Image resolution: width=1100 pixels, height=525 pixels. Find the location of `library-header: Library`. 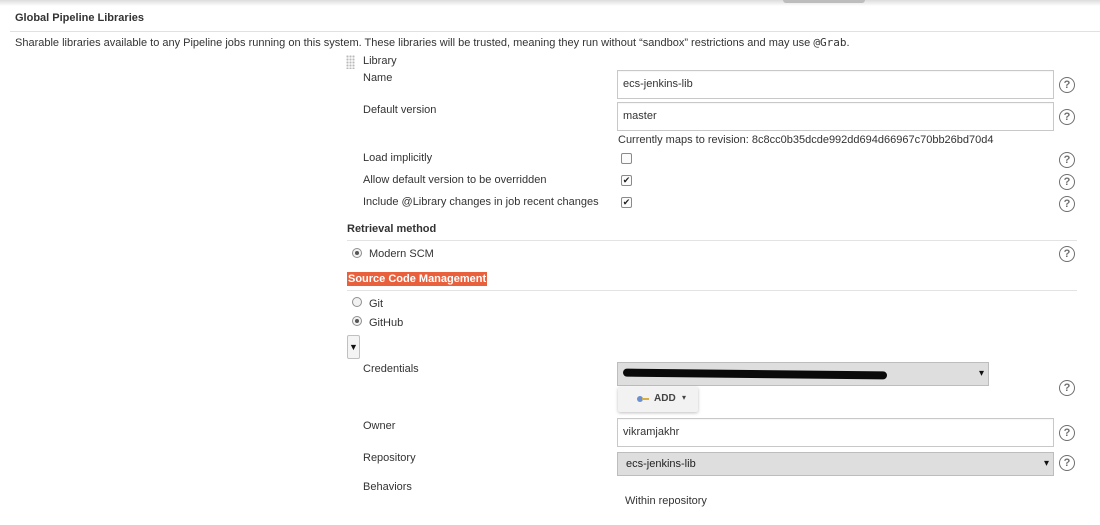

library-header: Library is located at coordinates (380, 61).